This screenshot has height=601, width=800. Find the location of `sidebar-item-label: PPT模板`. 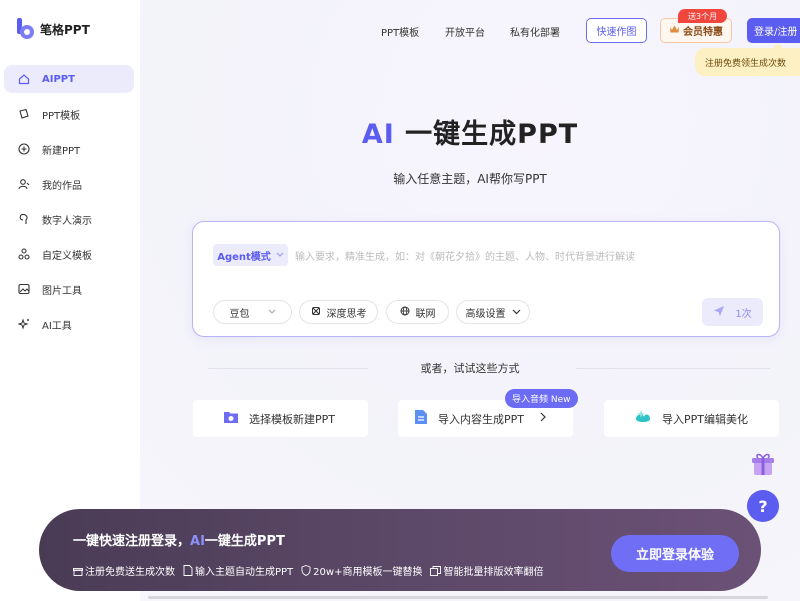

sidebar-item-label: PPT模板 is located at coordinates (61, 116).